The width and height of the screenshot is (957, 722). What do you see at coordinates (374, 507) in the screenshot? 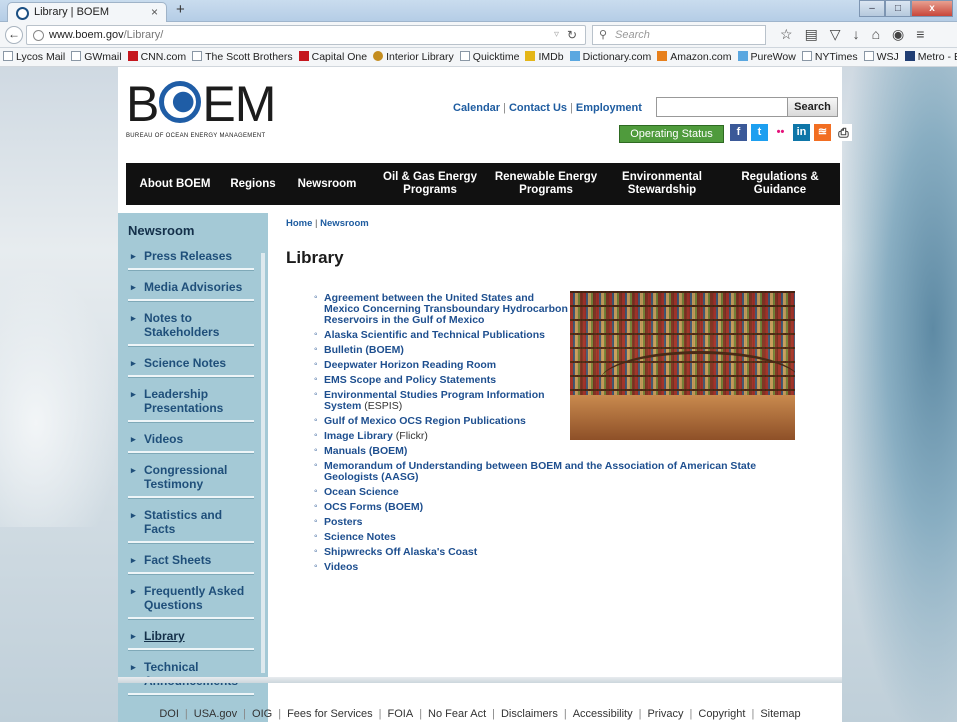
I see `library-link-text: OCS Forms (BOEM)` at bounding box center [374, 507].